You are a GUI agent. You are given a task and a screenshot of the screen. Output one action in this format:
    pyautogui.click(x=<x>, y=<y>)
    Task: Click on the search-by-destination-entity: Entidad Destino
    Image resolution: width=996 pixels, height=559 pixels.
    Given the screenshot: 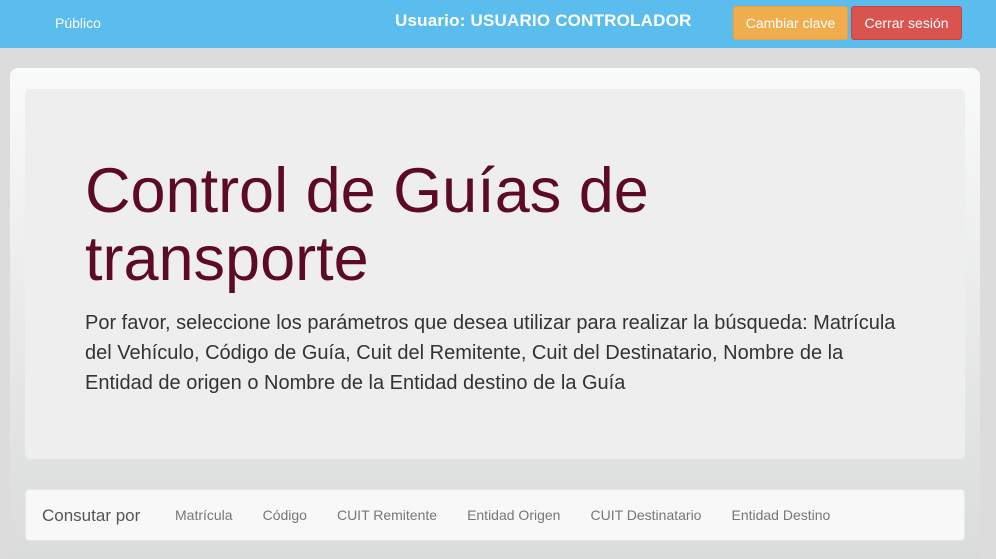 What is the action you would take?
    pyautogui.click(x=780, y=515)
    